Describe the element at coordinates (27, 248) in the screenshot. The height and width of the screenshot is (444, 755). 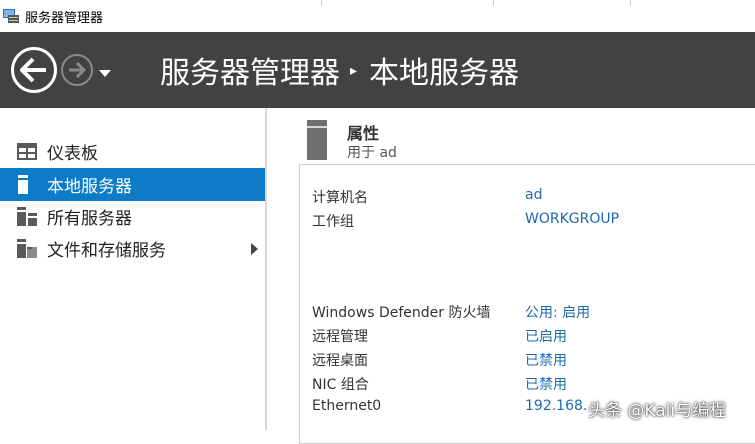
I see `storage-icon` at that location.